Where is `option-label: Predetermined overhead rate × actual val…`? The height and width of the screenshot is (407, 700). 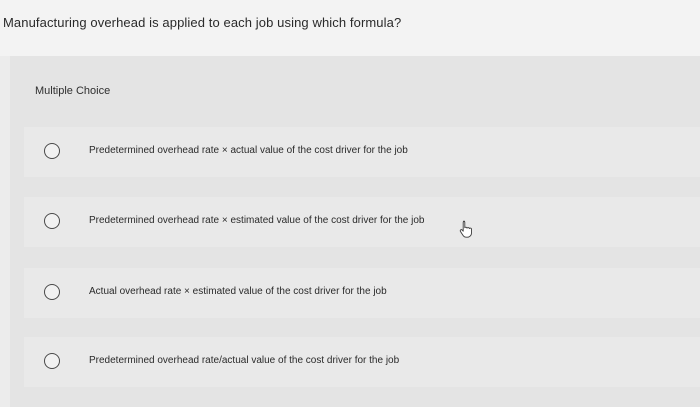
option-label: Predetermined overhead rate × actual val… is located at coordinates (248, 150).